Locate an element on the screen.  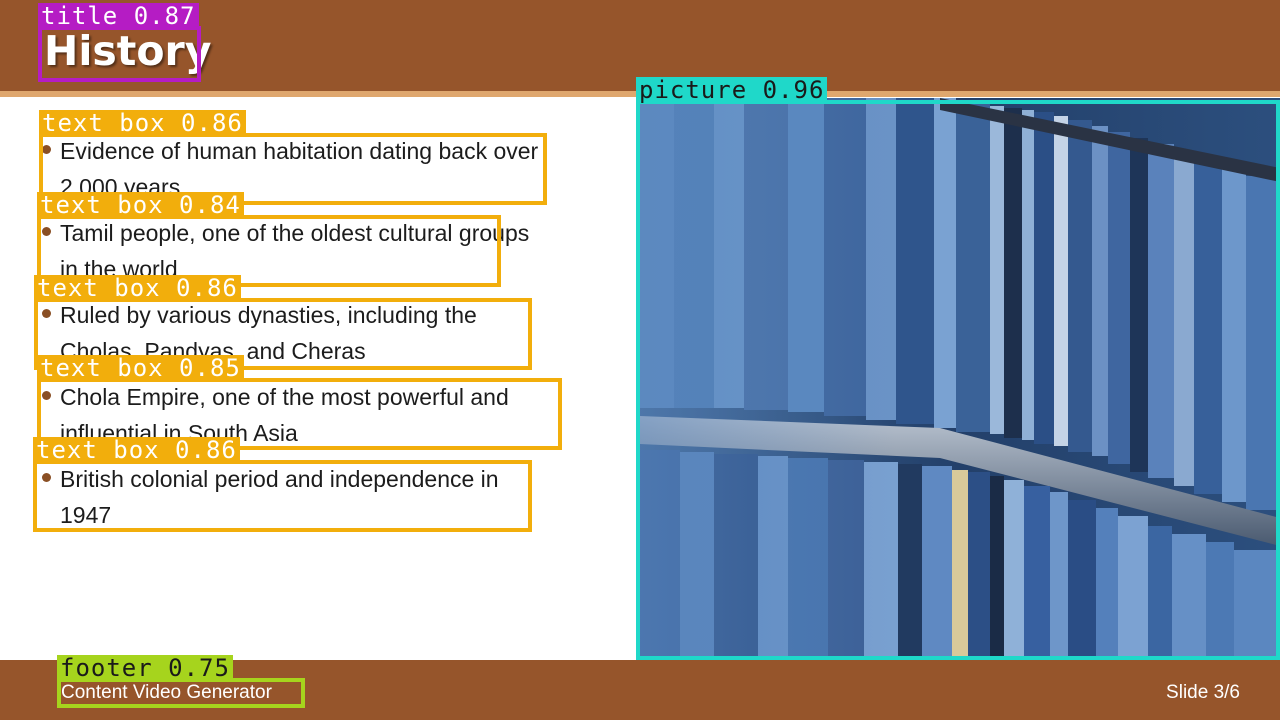
detection-label-text: text box 0.84 is located at coordinates (140, 205).